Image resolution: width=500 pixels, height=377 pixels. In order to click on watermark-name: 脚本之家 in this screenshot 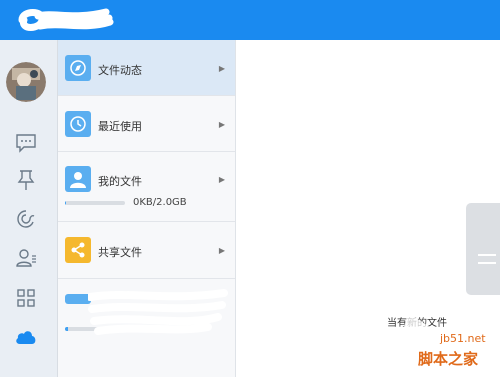, I will do `click(448, 359)`.